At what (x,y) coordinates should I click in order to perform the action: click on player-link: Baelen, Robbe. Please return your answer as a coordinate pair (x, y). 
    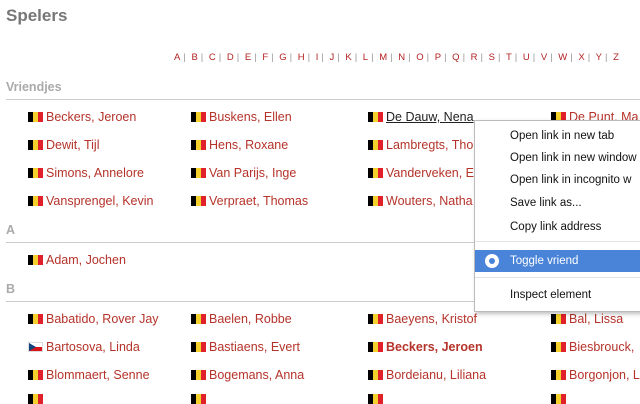
    Looking at the image, I should click on (241, 319).